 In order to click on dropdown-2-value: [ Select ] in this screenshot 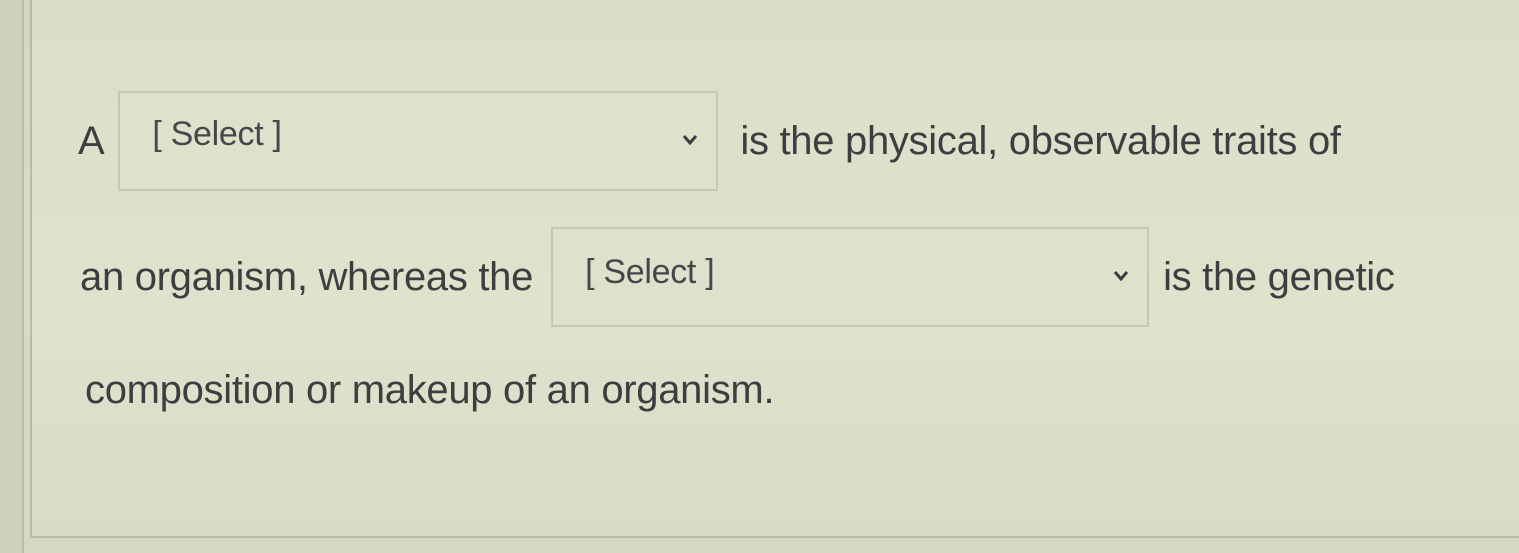, I will do `click(650, 272)`.